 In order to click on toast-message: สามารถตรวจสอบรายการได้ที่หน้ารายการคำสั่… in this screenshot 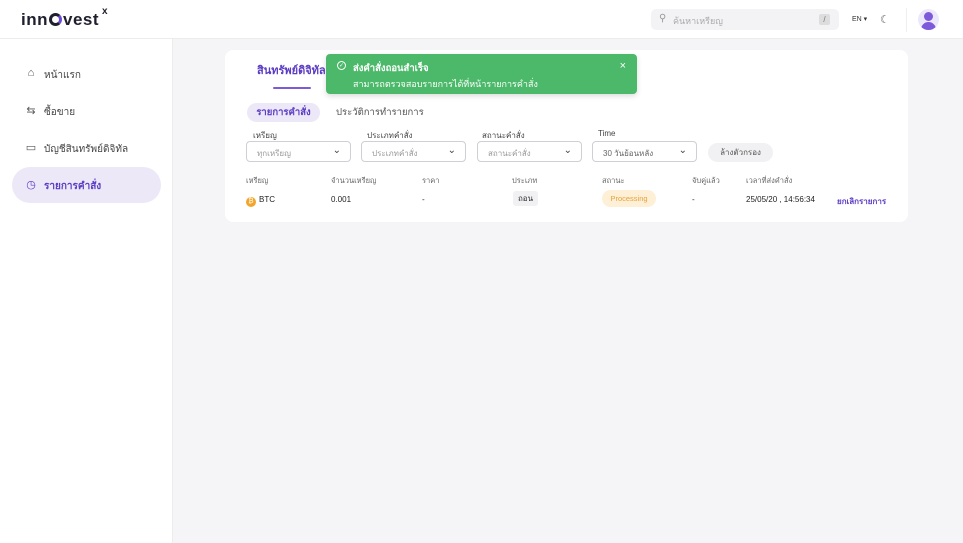, I will do `click(445, 84)`.